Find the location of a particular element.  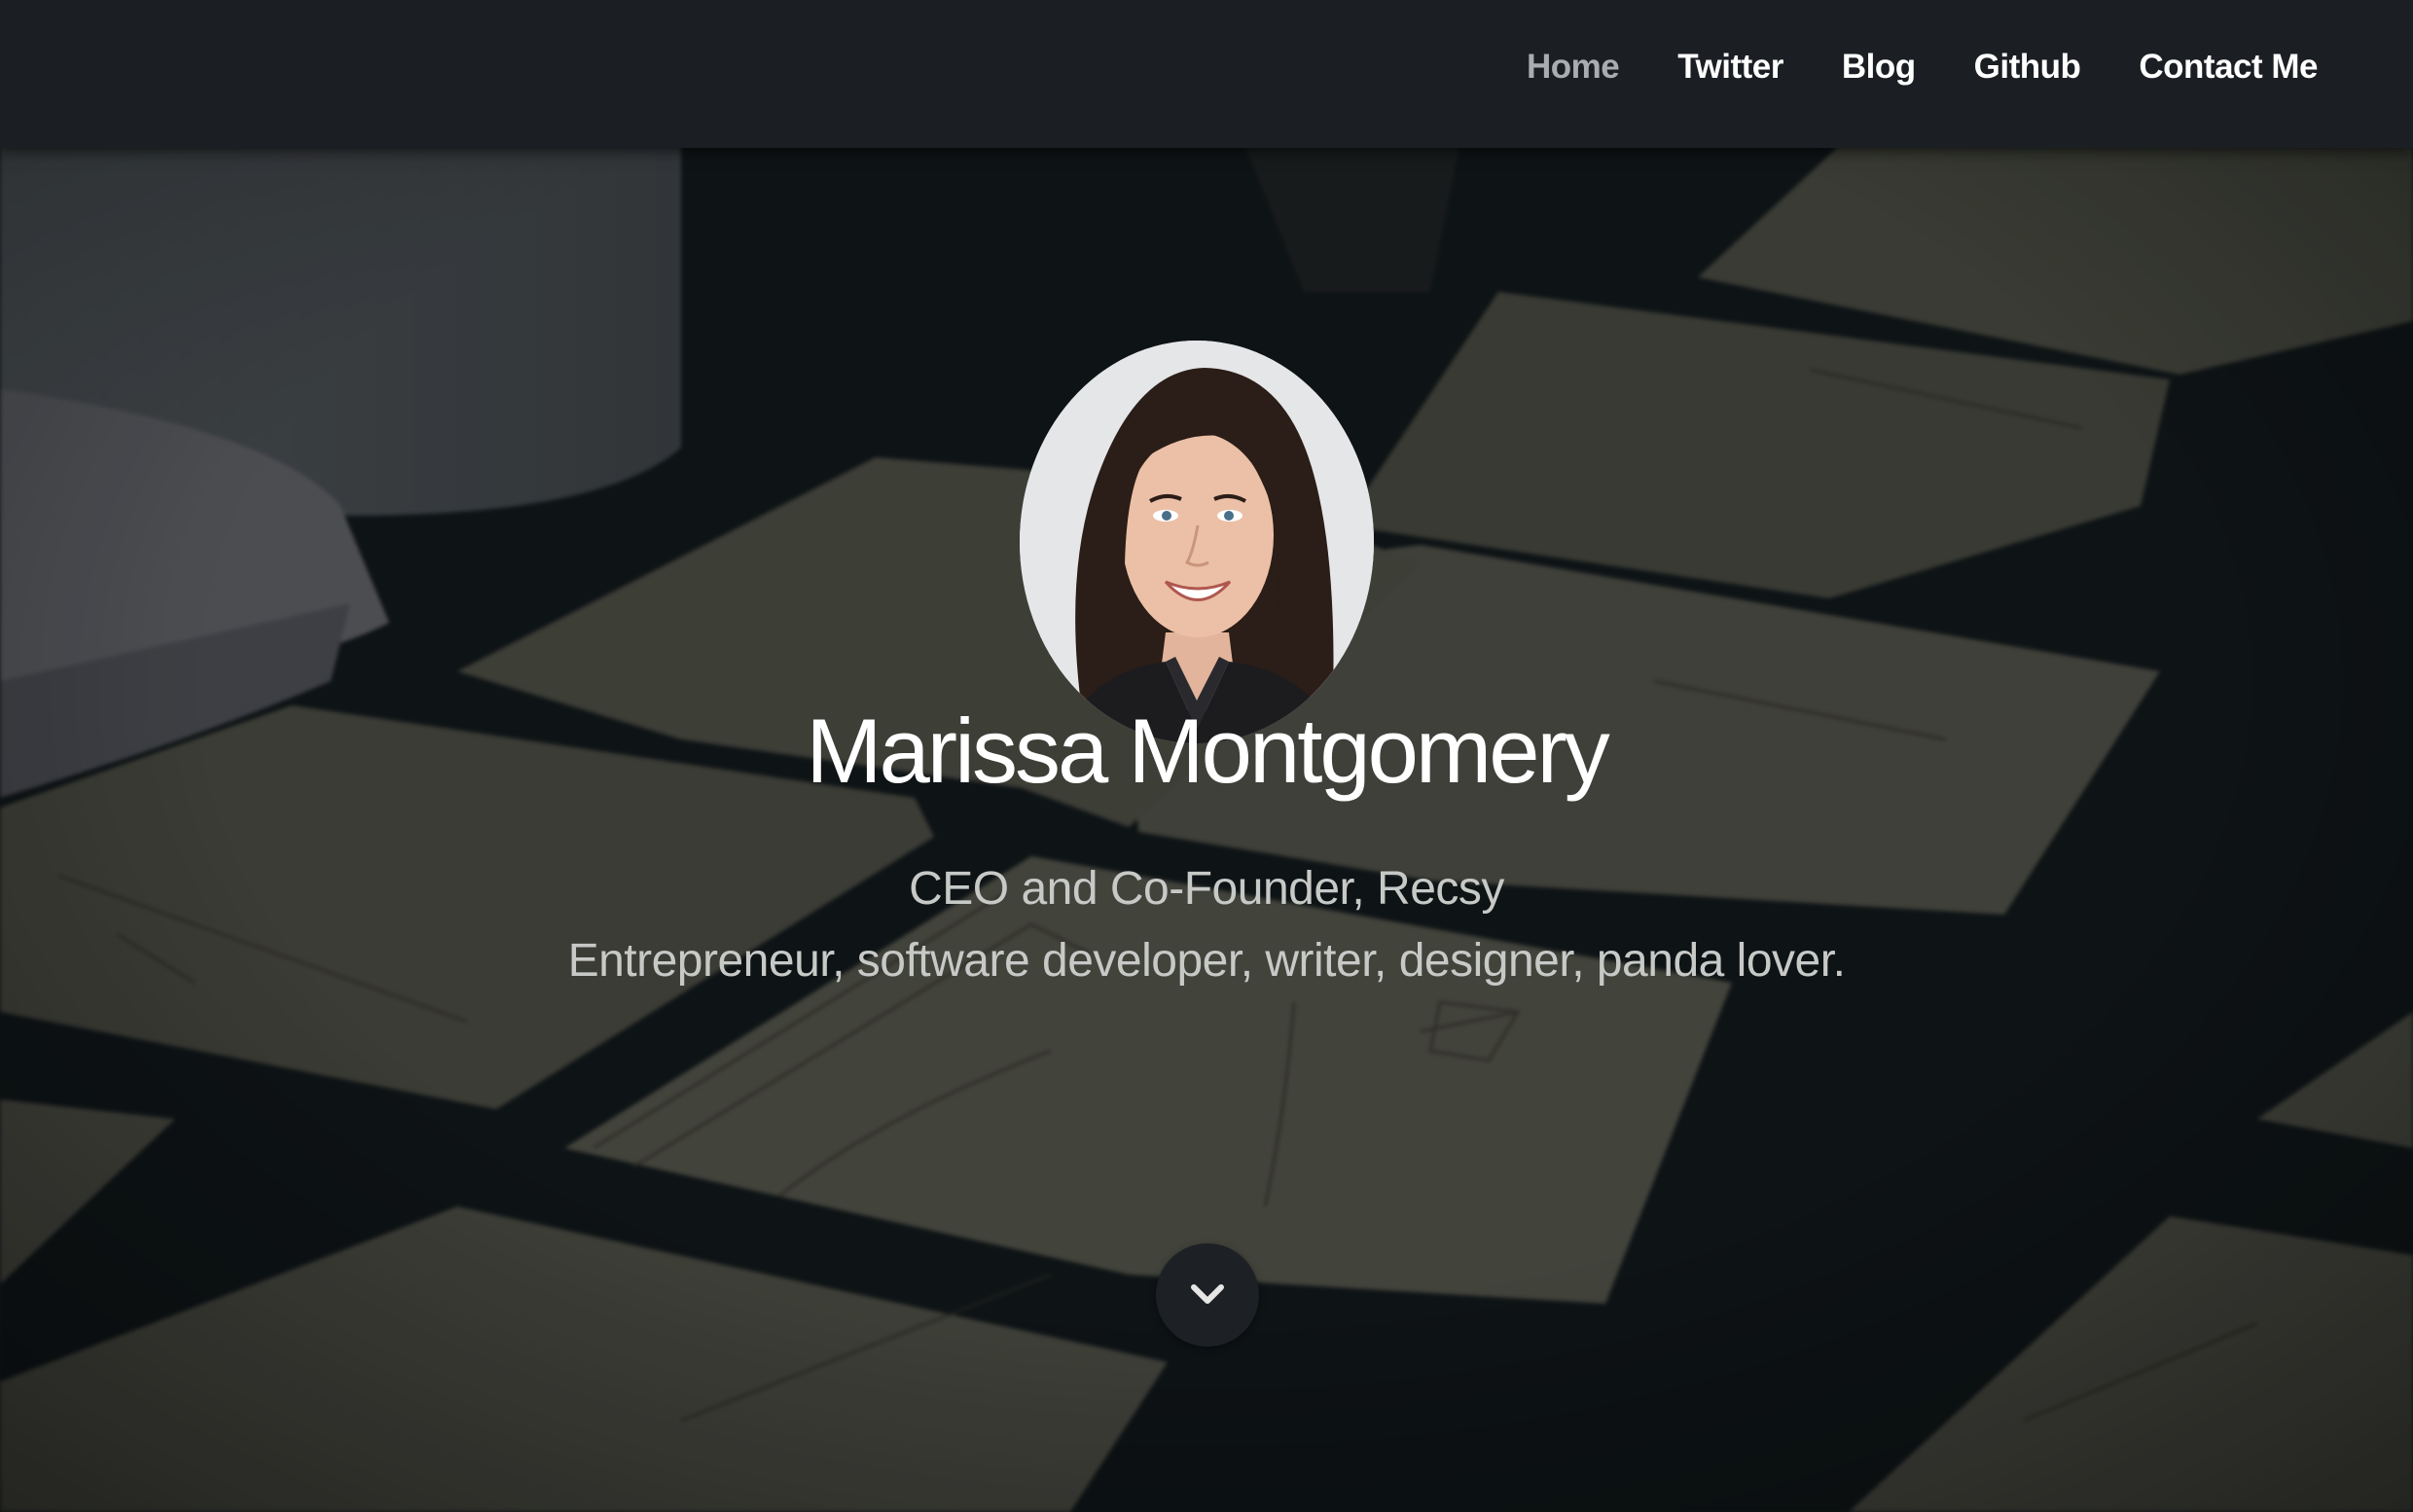

profile-avatar is located at coordinates (1197, 542).